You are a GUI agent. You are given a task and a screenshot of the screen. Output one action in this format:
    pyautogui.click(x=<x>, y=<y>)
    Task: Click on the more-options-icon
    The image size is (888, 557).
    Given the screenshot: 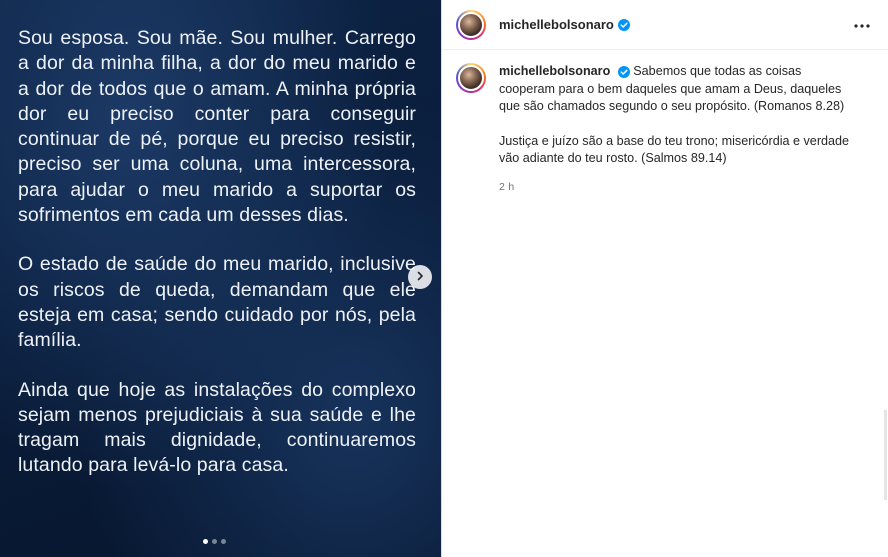 What is the action you would take?
    pyautogui.click(x=862, y=24)
    